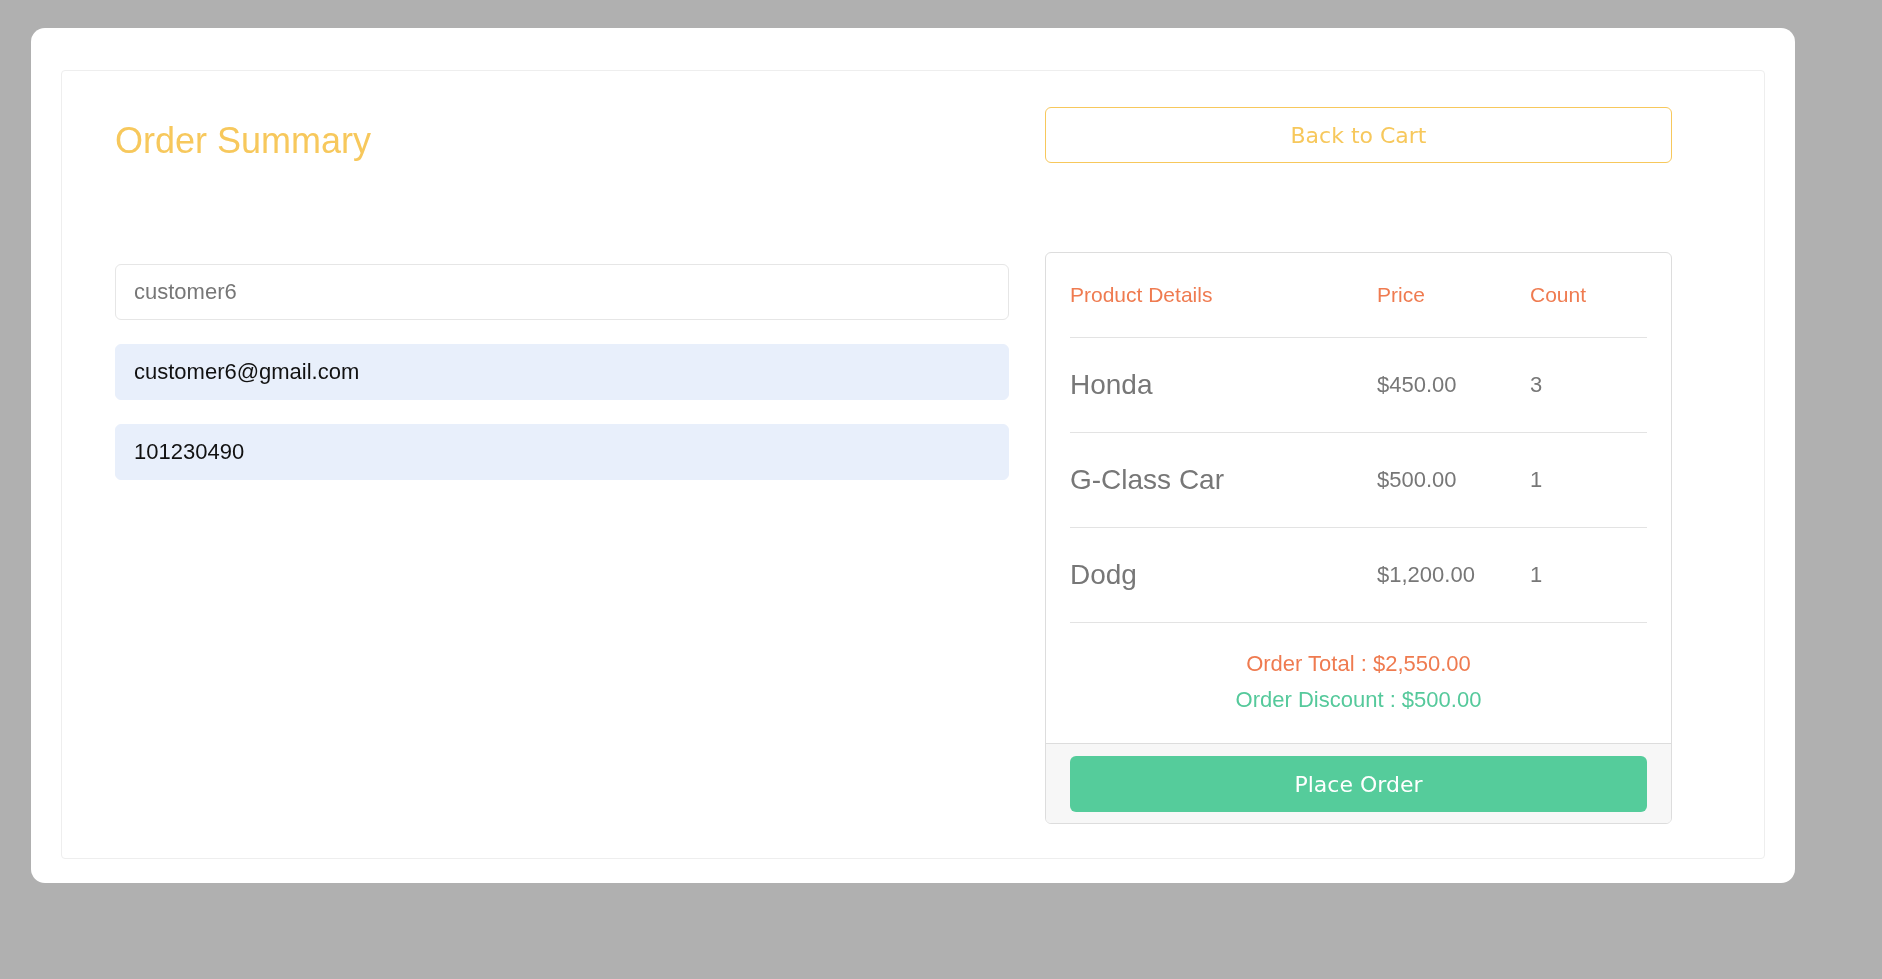 This screenshot has height=979, width=1882. Describe the element at coordinates (1104, 575) in the screenshot. I see `product-name: Dodg` at that location.